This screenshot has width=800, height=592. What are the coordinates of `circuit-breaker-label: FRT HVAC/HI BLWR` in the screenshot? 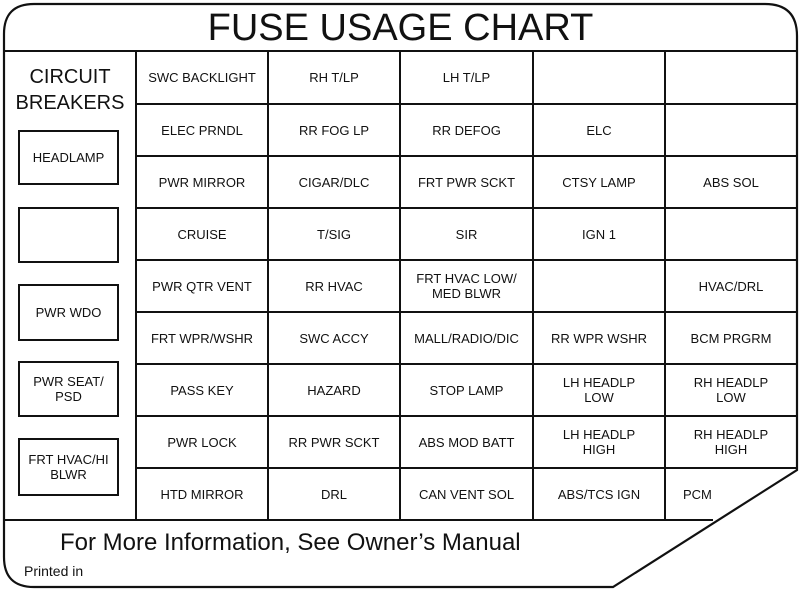 It's located at (68, 467).